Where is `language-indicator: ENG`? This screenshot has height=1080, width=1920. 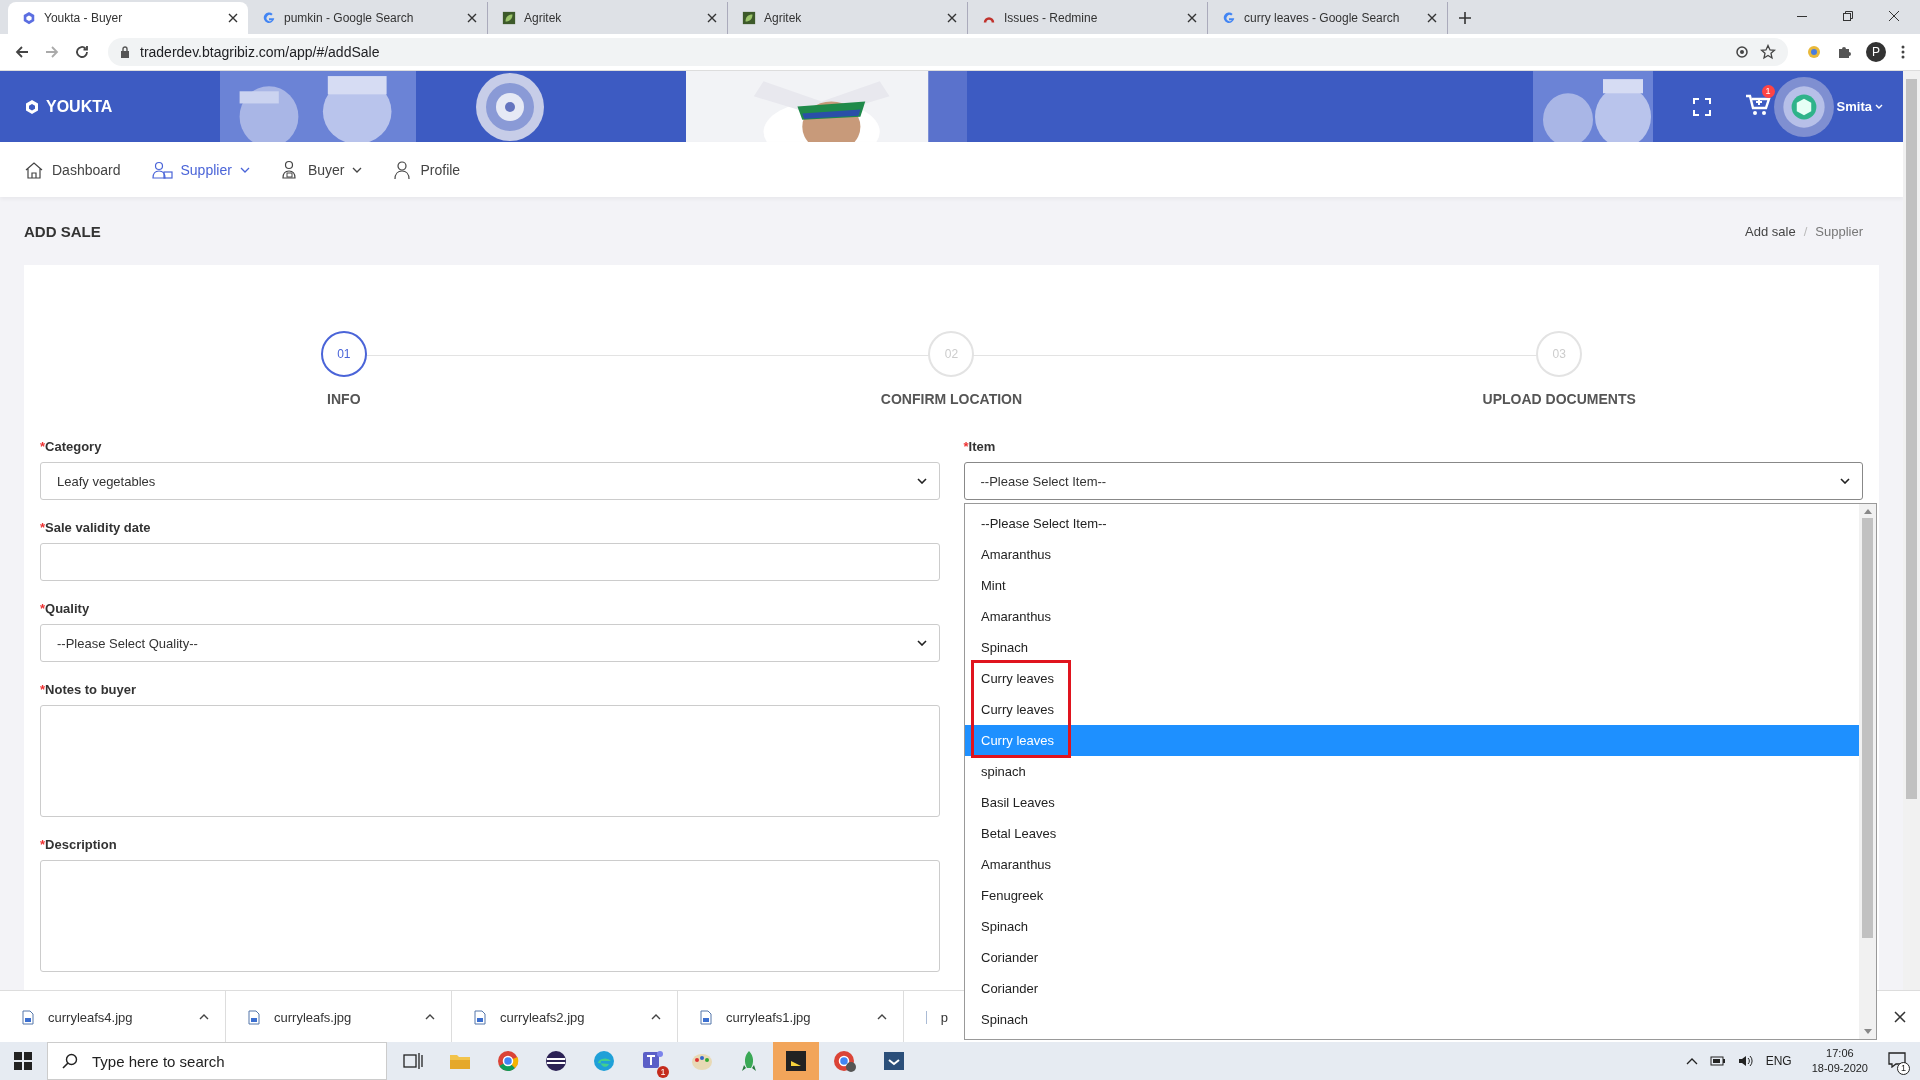 language-indicator: ENG is located at coordinates (1778, 1061).